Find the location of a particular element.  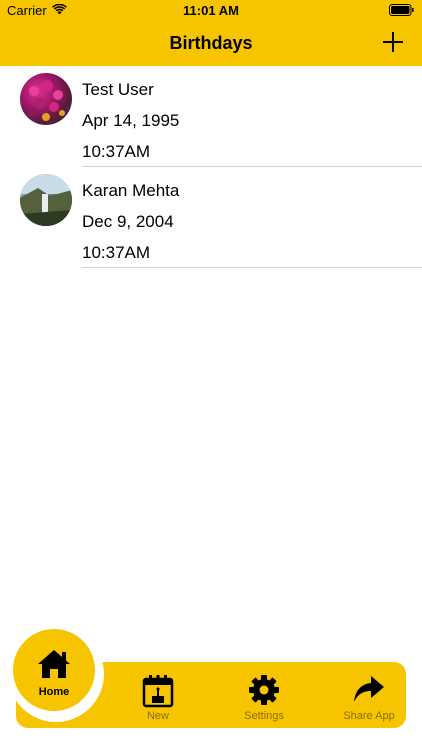

birthday-date: Dec 9, 2004 is located at coordinates (128, 221).